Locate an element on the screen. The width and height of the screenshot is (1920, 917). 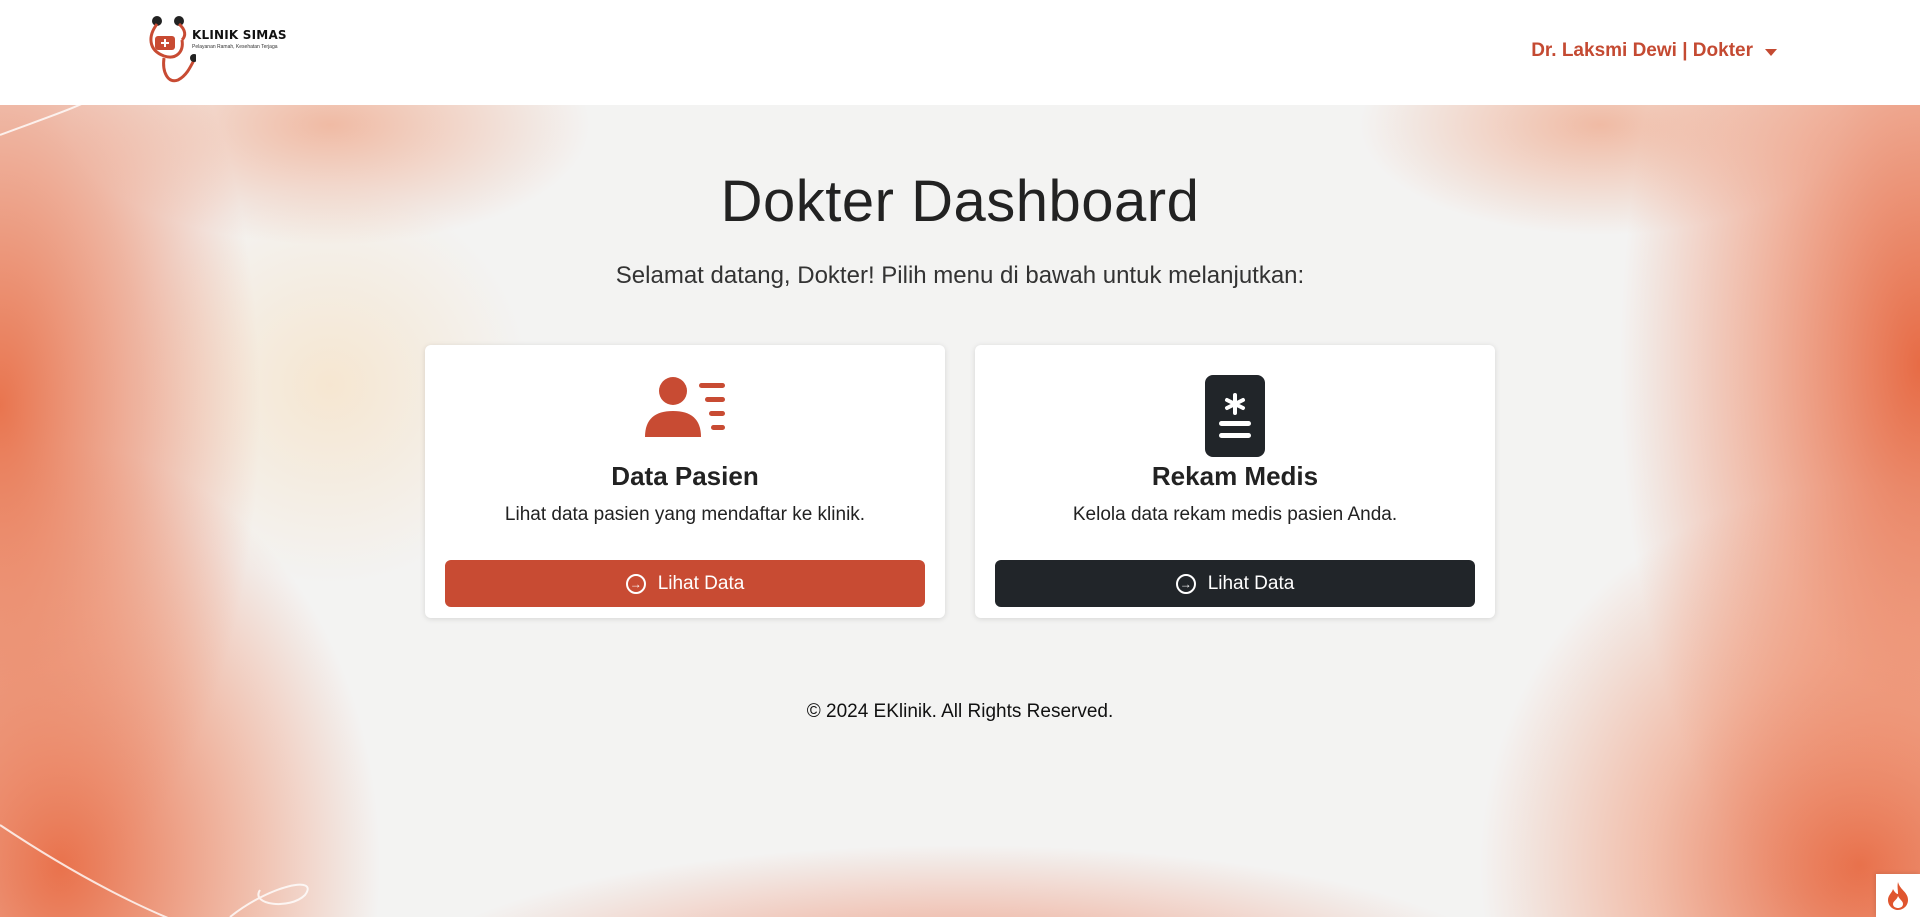
user-dropdown-toggle: Dr. Laksmi Dewi | Dokter is located at coordinates (1654, 51).